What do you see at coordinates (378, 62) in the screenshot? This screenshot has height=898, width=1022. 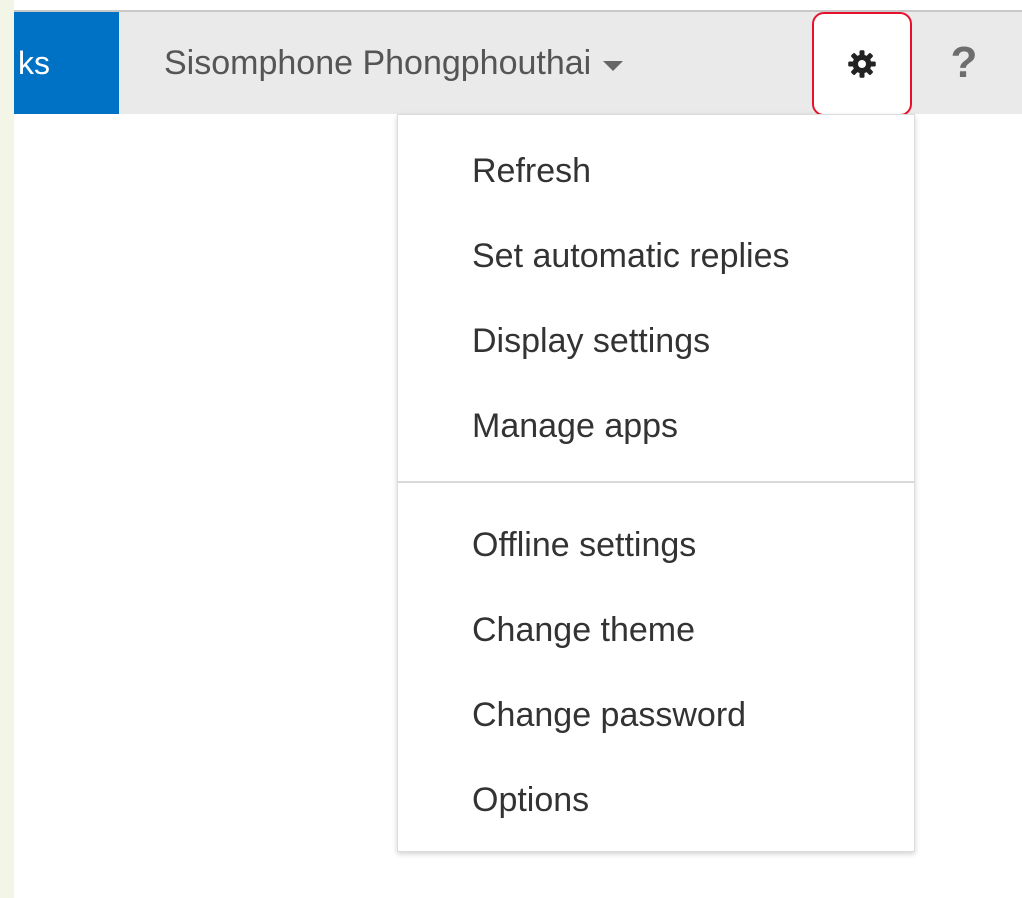 I see `user-name: Sisomphone Phongphouthai` at bounding box center [378, 62].